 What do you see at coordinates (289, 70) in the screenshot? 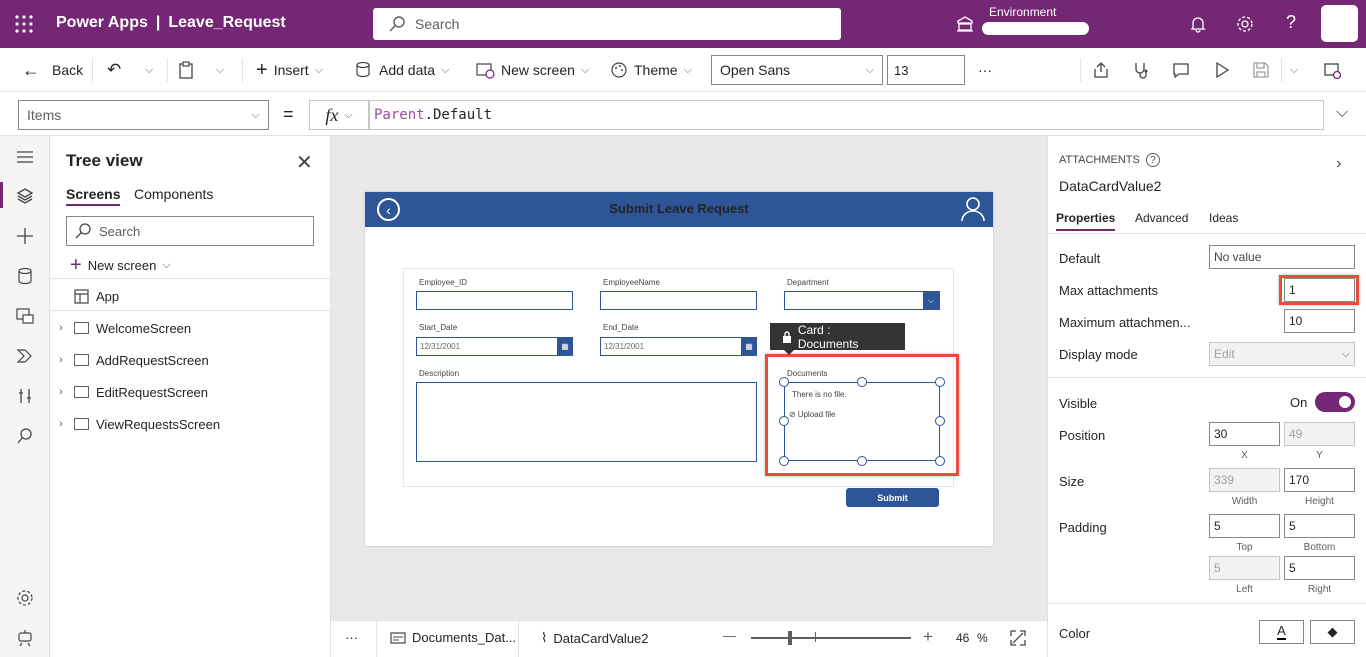
I see `insert-button: + Insert ⌵` at bounding box center [289, 70].